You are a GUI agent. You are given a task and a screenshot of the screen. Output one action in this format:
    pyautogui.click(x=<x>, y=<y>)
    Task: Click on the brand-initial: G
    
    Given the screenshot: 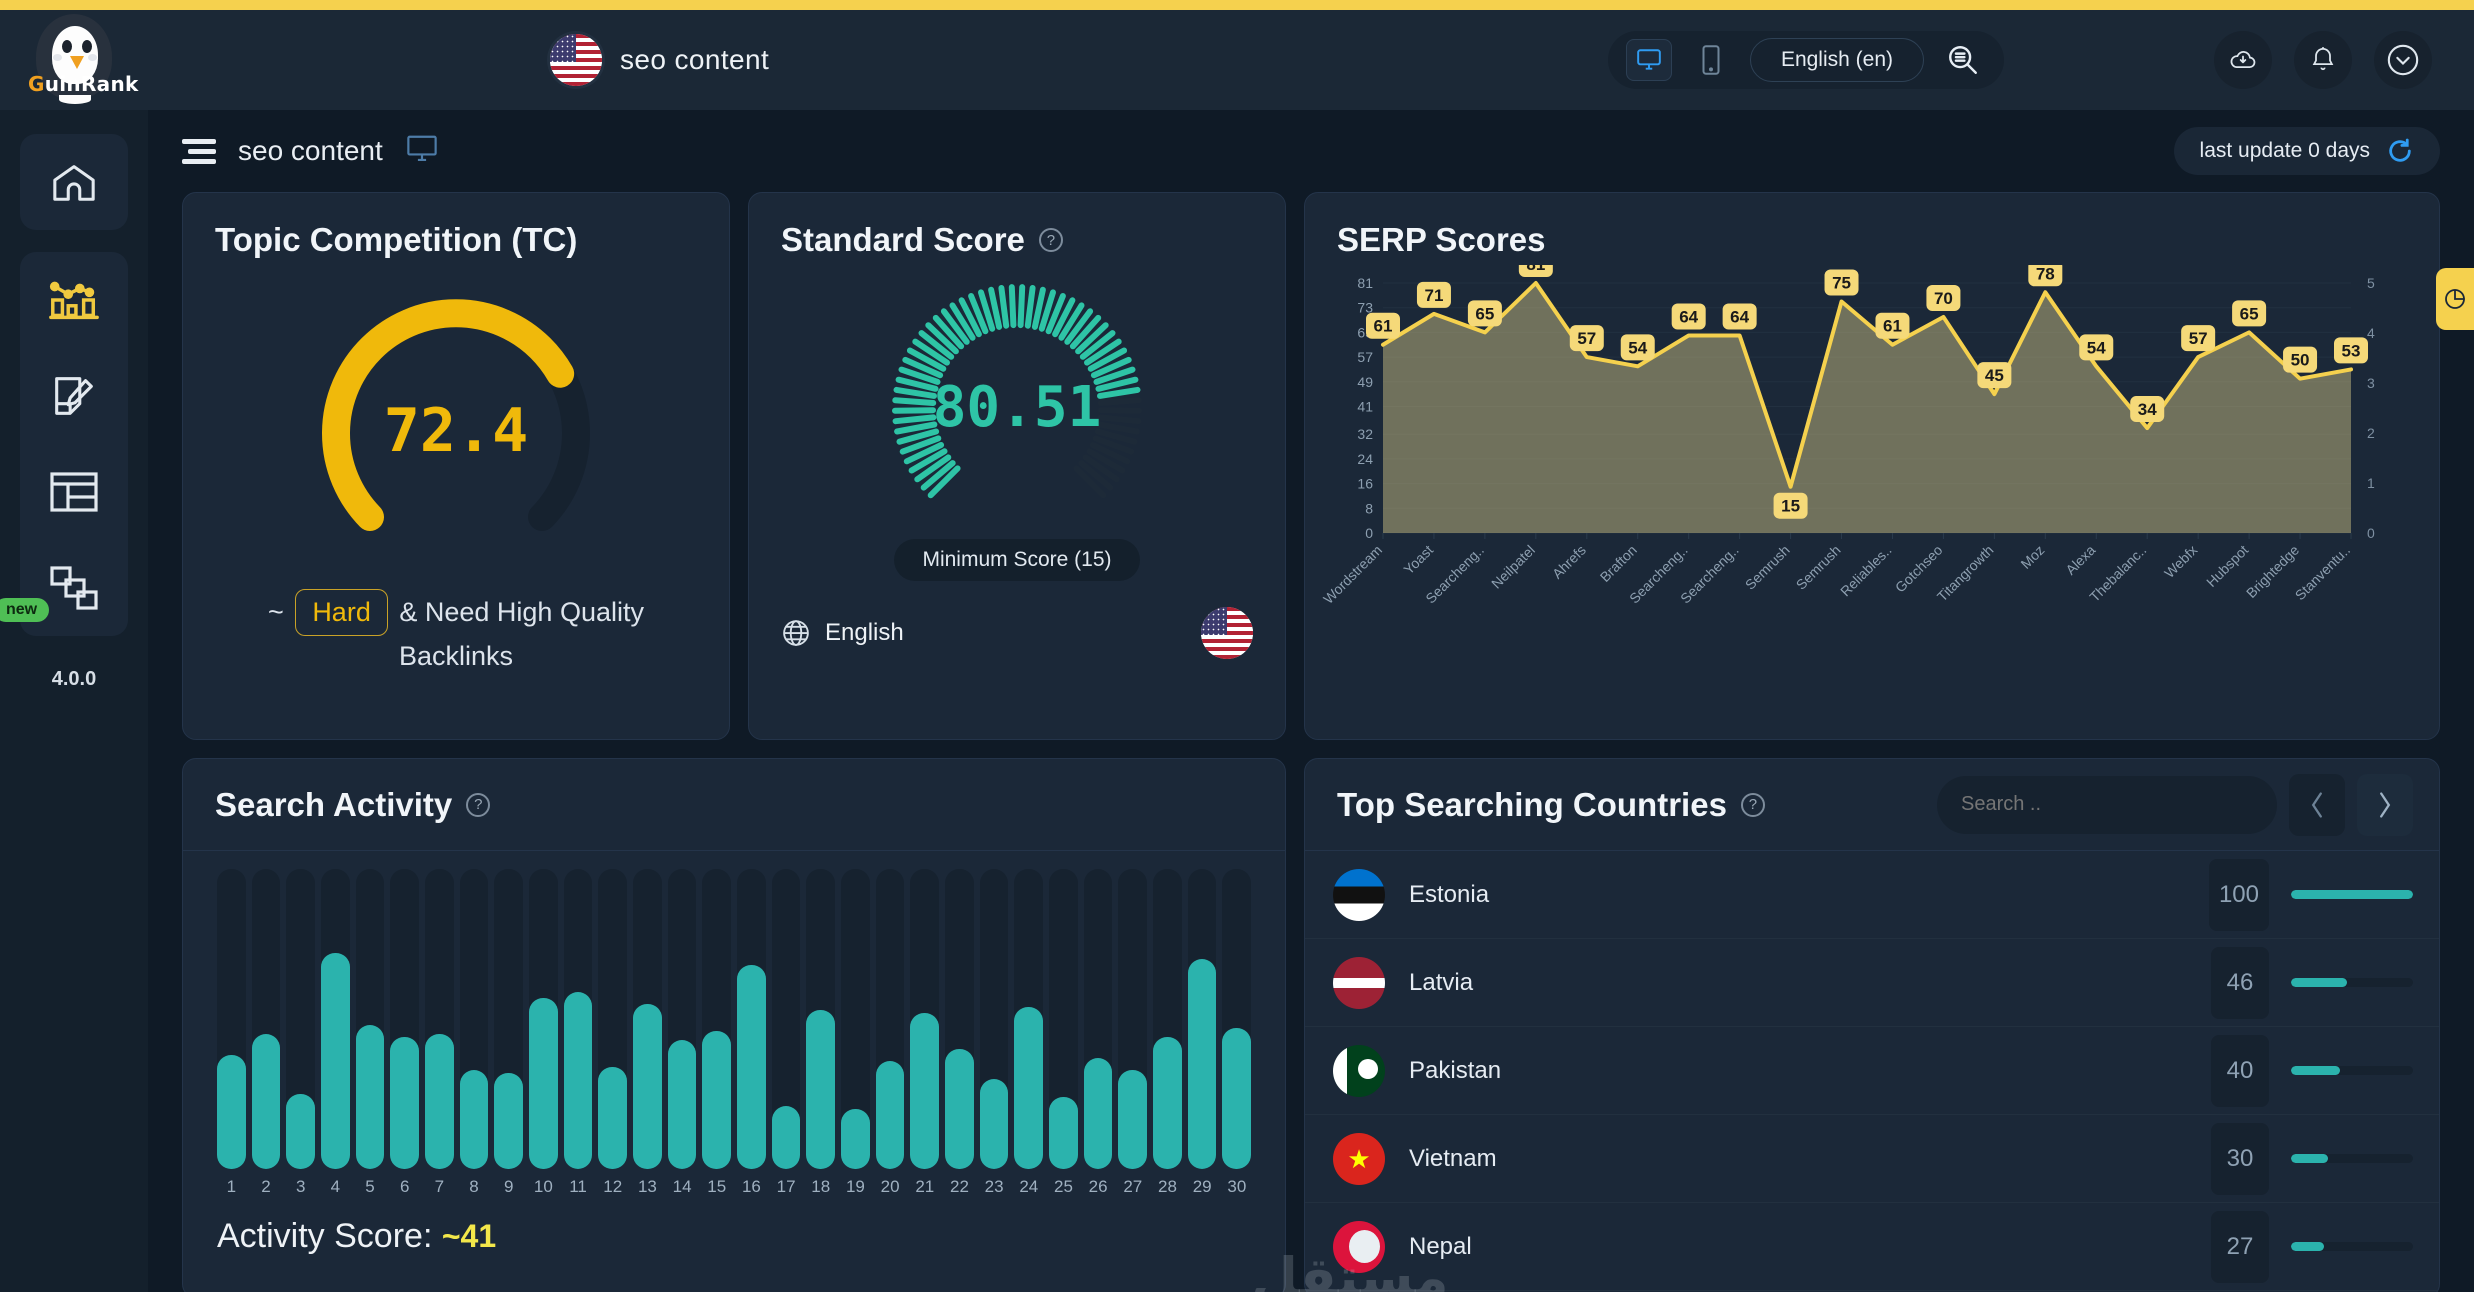 What is the action you would take?
    pyautogui.click(x=36, y=84)
    